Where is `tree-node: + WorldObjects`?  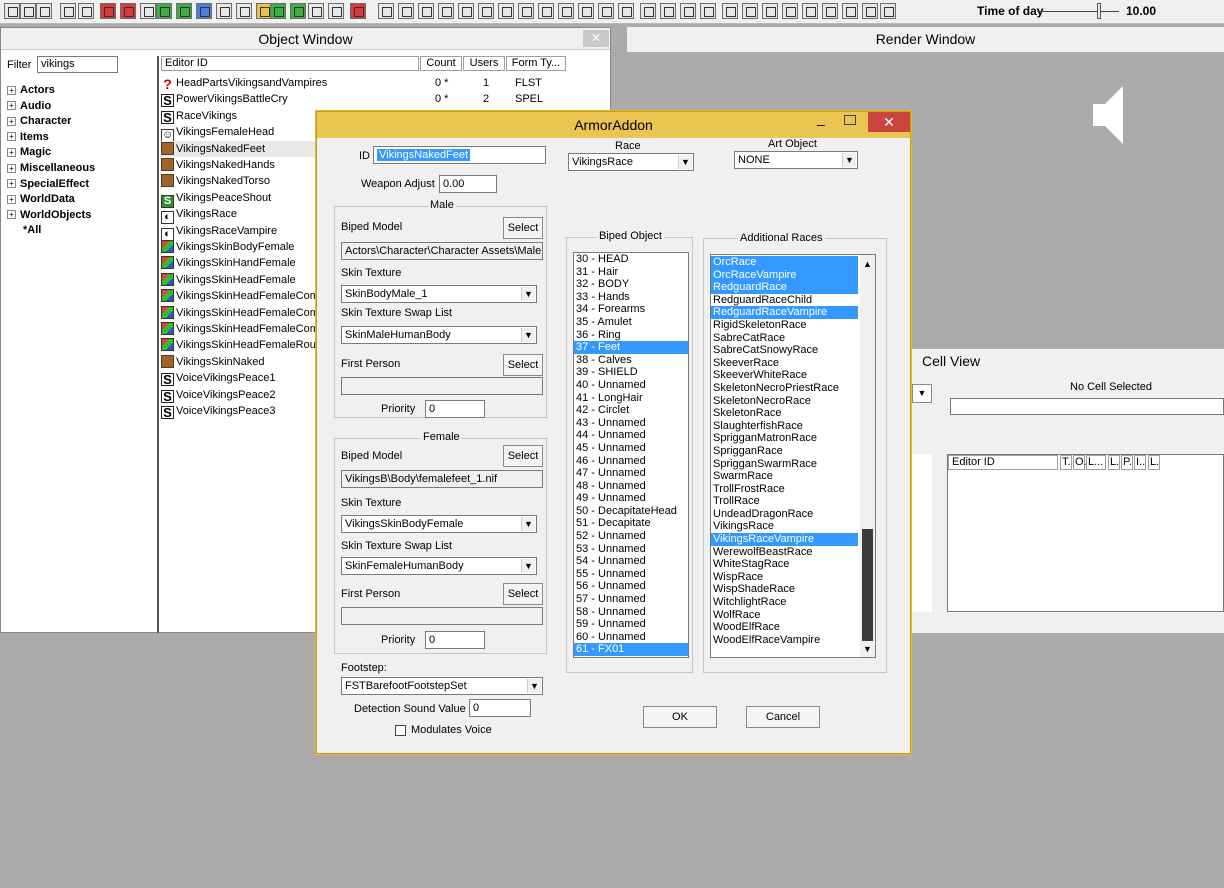 tree-node: + WorldObjects is located at coordinates (49, 215).